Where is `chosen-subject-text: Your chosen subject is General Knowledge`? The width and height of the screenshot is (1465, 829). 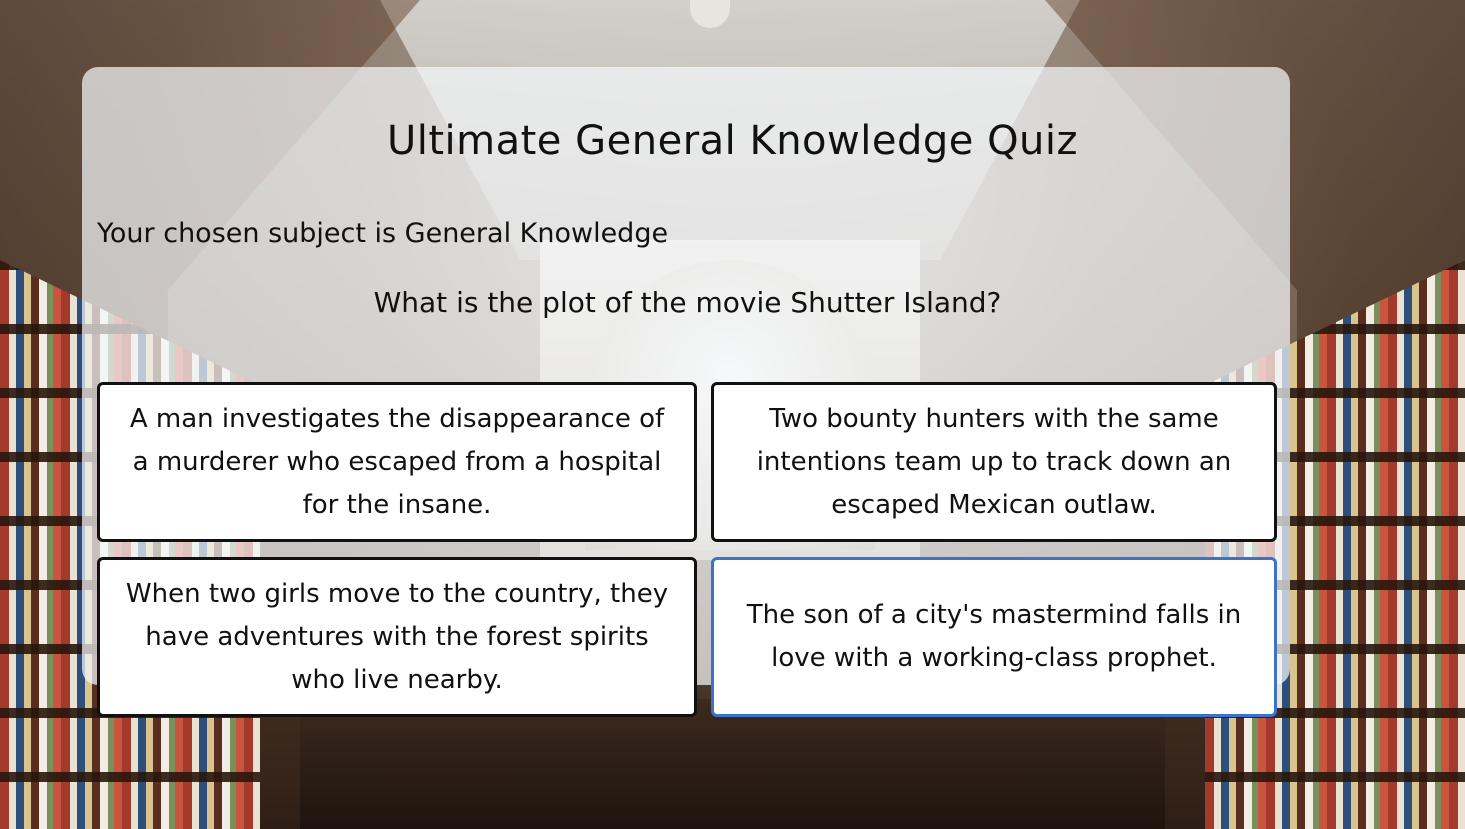 chosen-subject-text: Your chosen subject is General Knowledge is located at coordinates (383, 233).